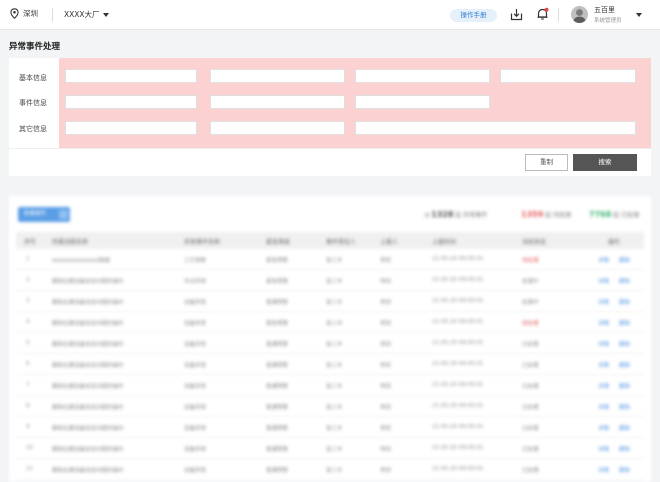 This screenshot has width=660, height=482. Describe the element at coordinates (28, 427) in the screenshot. I see `cell-index: 9` at that location.